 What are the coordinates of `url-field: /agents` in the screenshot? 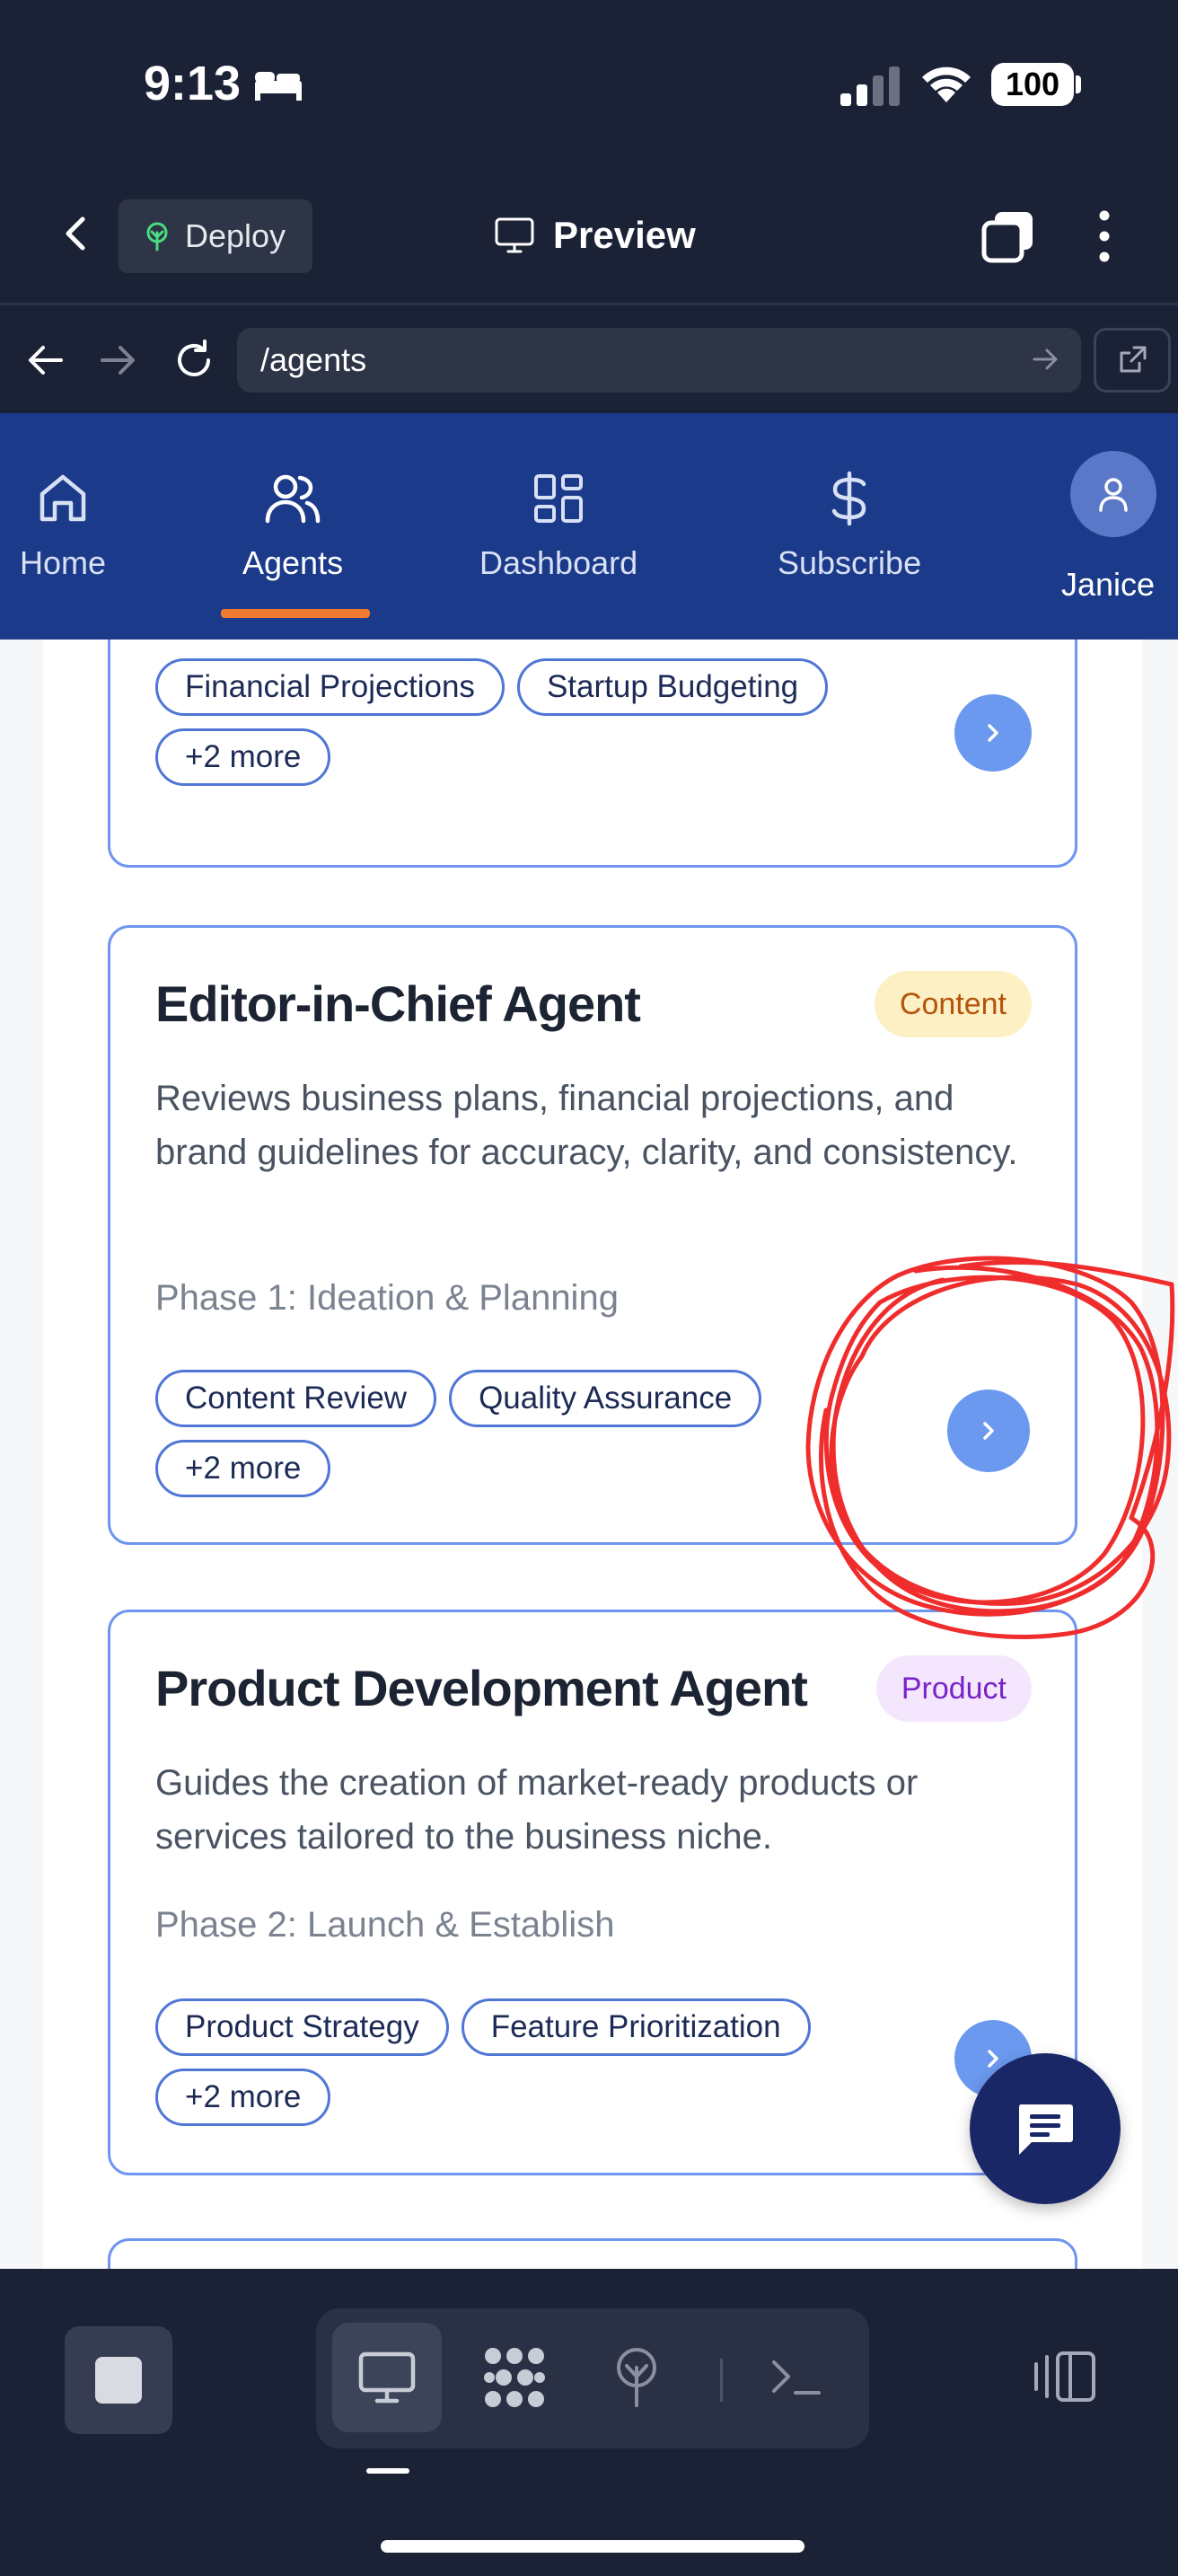 It's located at (659, 360).